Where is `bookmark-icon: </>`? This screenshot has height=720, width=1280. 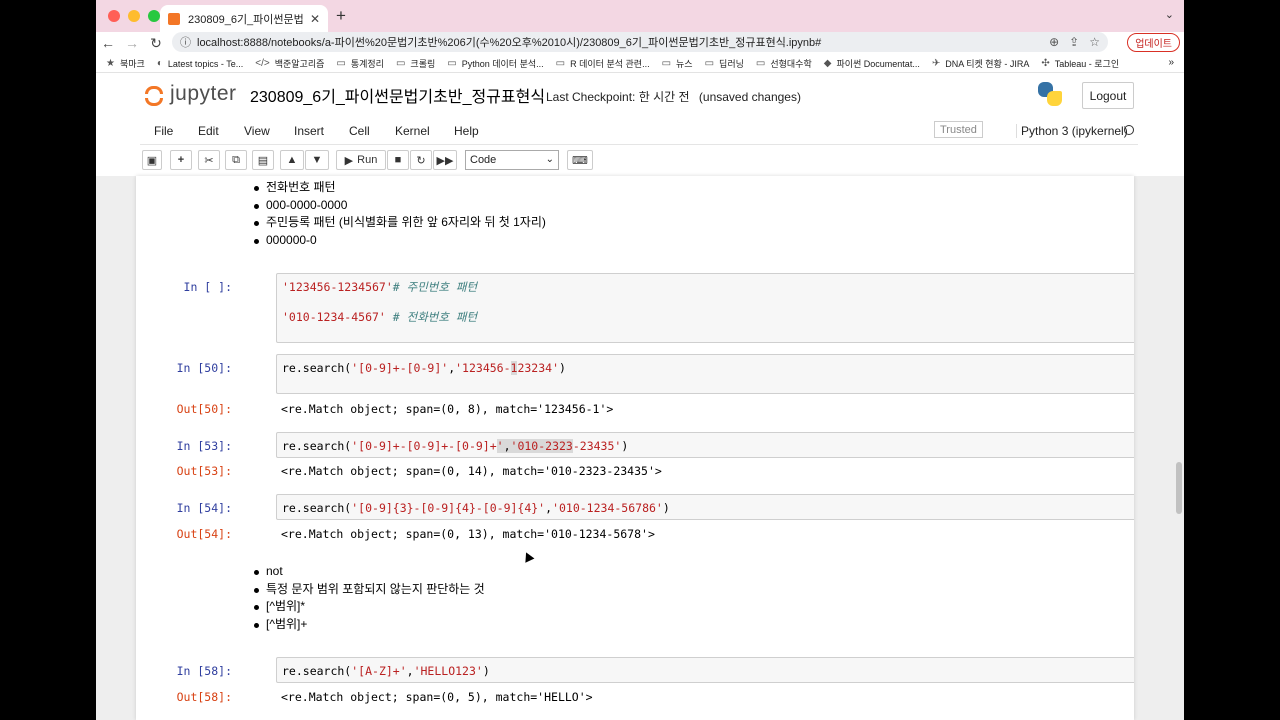 bookmark-icon: </> is located at coordinates (262, 63).